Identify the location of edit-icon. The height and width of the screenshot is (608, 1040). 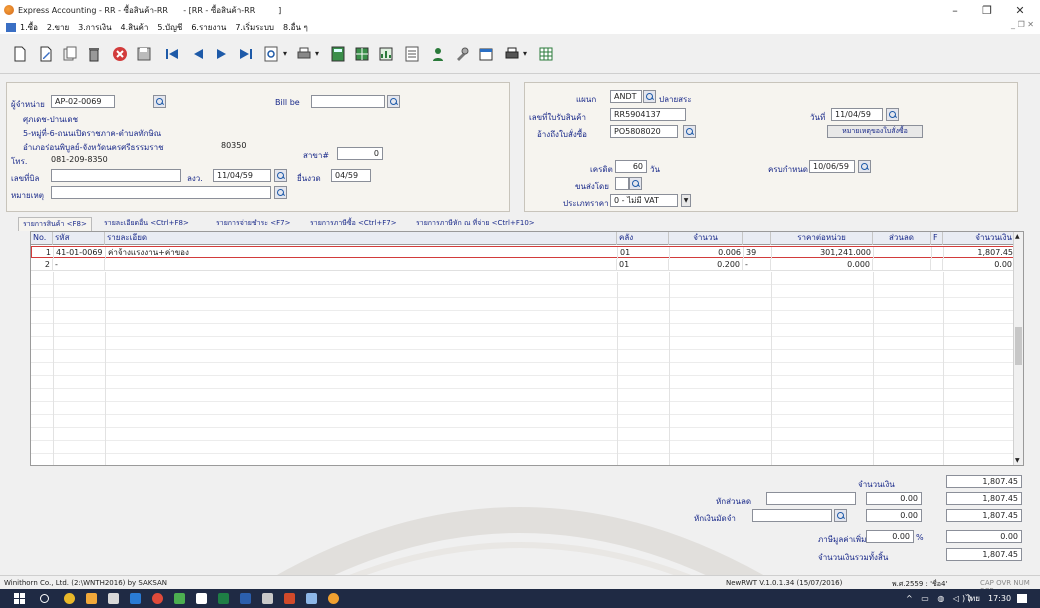
(46, 54).